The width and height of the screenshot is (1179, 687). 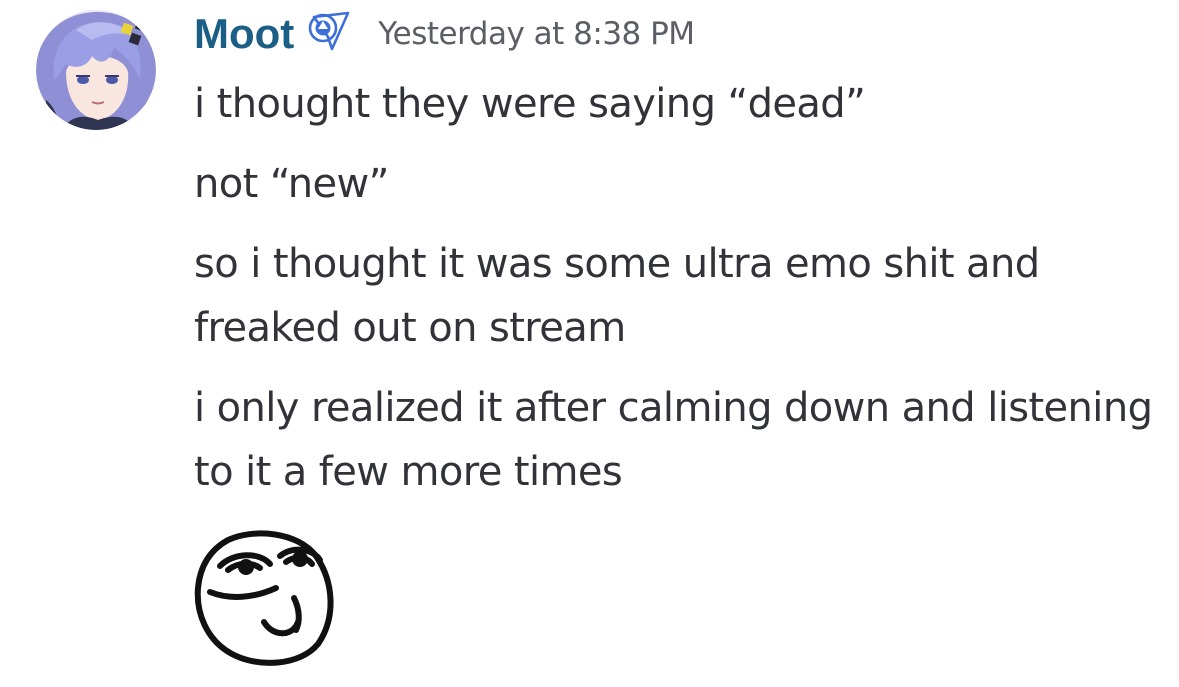 What do you see at coordinates (536, 34) in the screenshot?
I see `message-timestamp: Yesterday at 8:38 PM` at bounding box center [536, 34].